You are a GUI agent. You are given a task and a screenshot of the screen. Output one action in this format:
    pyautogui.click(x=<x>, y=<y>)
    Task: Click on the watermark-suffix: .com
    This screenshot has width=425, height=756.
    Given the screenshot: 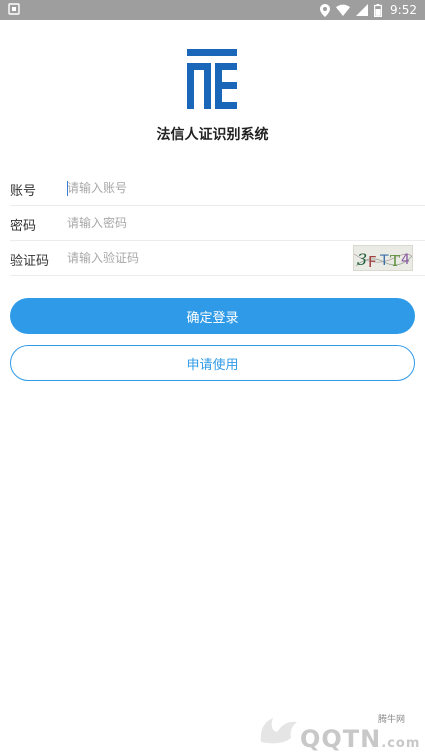 What is the action you would take?
    pyautogui.click(x=401, y=743)
    